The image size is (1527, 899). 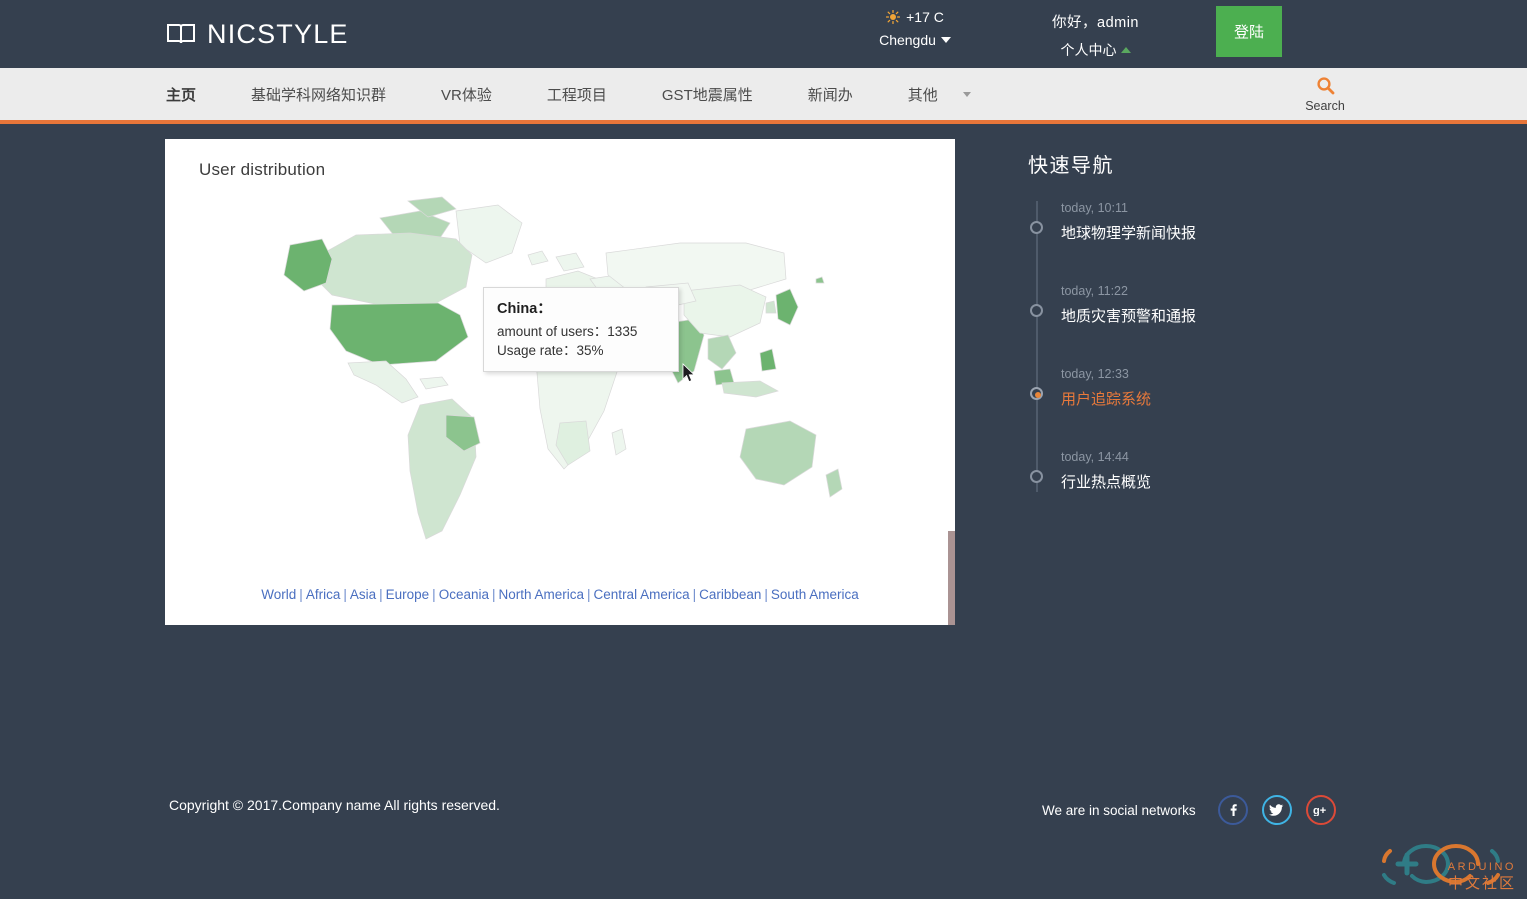 I want to click on nav-item-gst: GST地震属性, so click(x=707, y=94).